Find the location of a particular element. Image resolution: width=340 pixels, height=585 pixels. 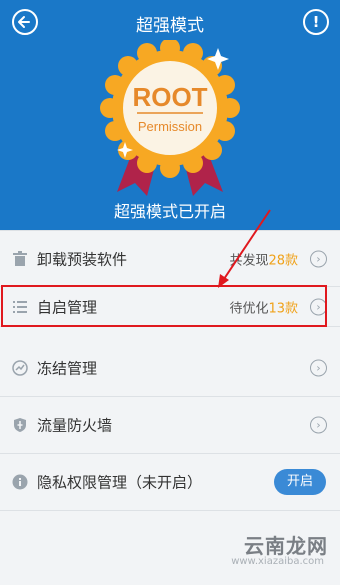

row-privacy: 隐私权限管理（未开启） 开启 is located at coordinates (170, 482).